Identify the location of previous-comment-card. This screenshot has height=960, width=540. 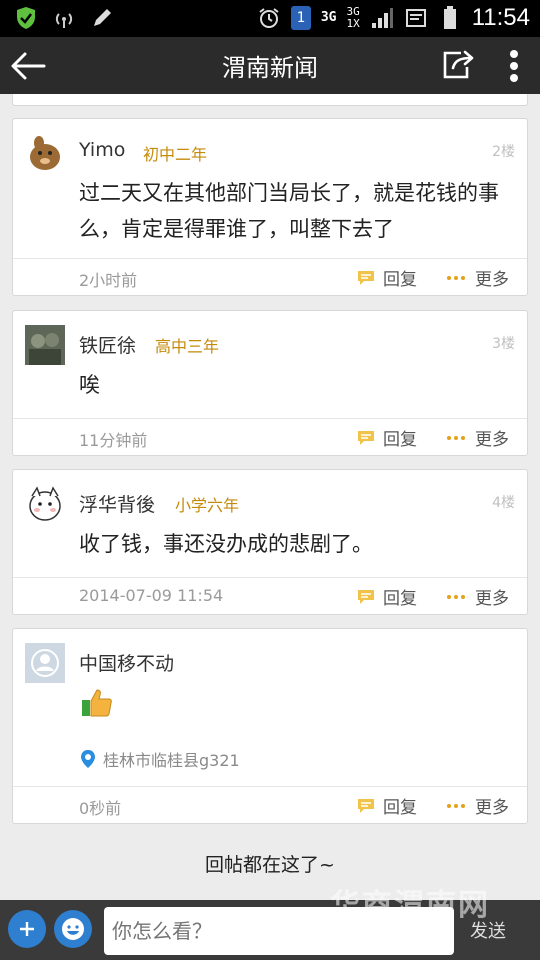
(270, 100).